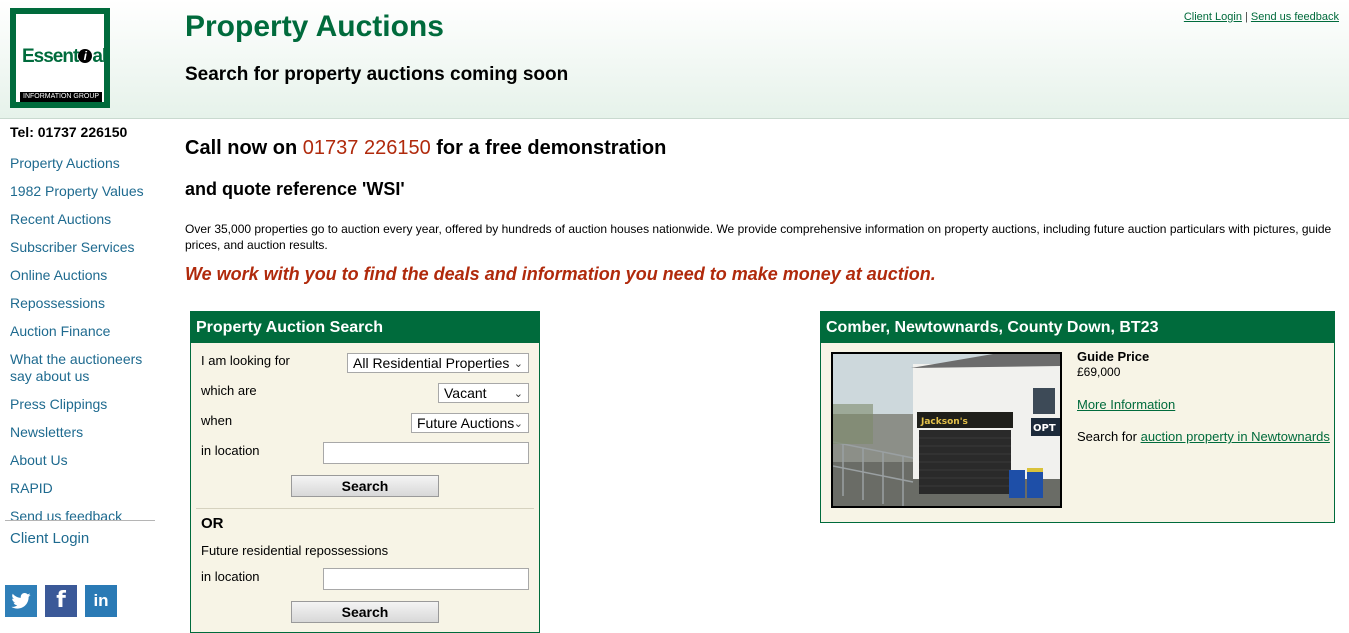  I want to click on top-links: Client Login | Send us feedback, so click(1261, 17).